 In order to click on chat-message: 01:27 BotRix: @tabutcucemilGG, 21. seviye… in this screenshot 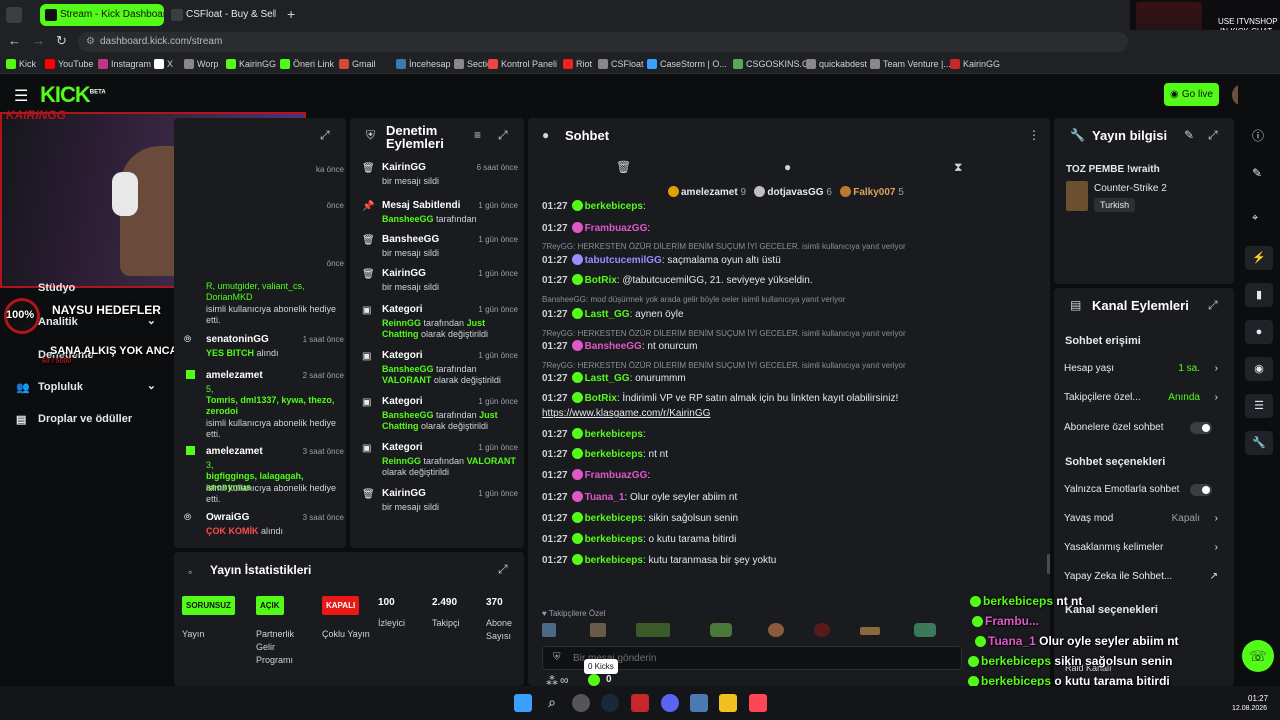, I will do `click(792, 280)`.